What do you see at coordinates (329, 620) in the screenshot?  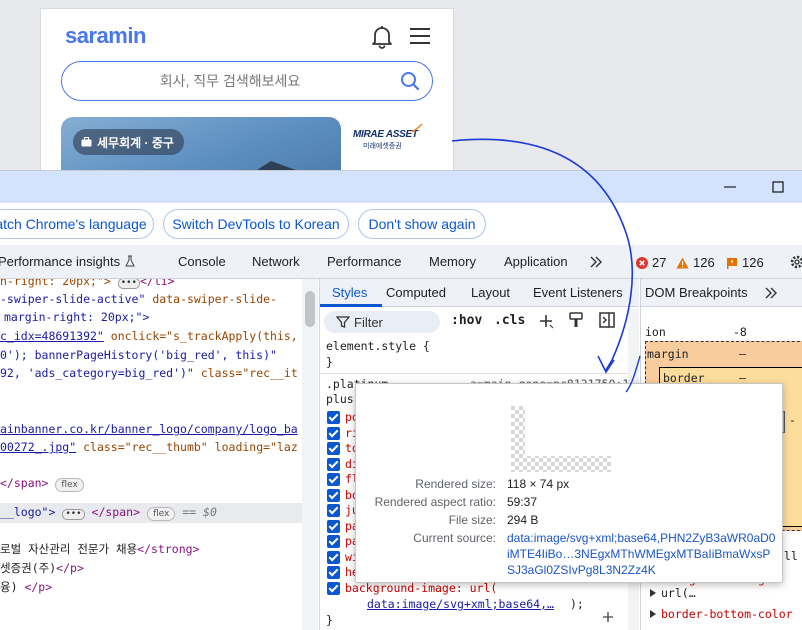 I see `rule-close-brace: }` at bounding box center [329, 620].